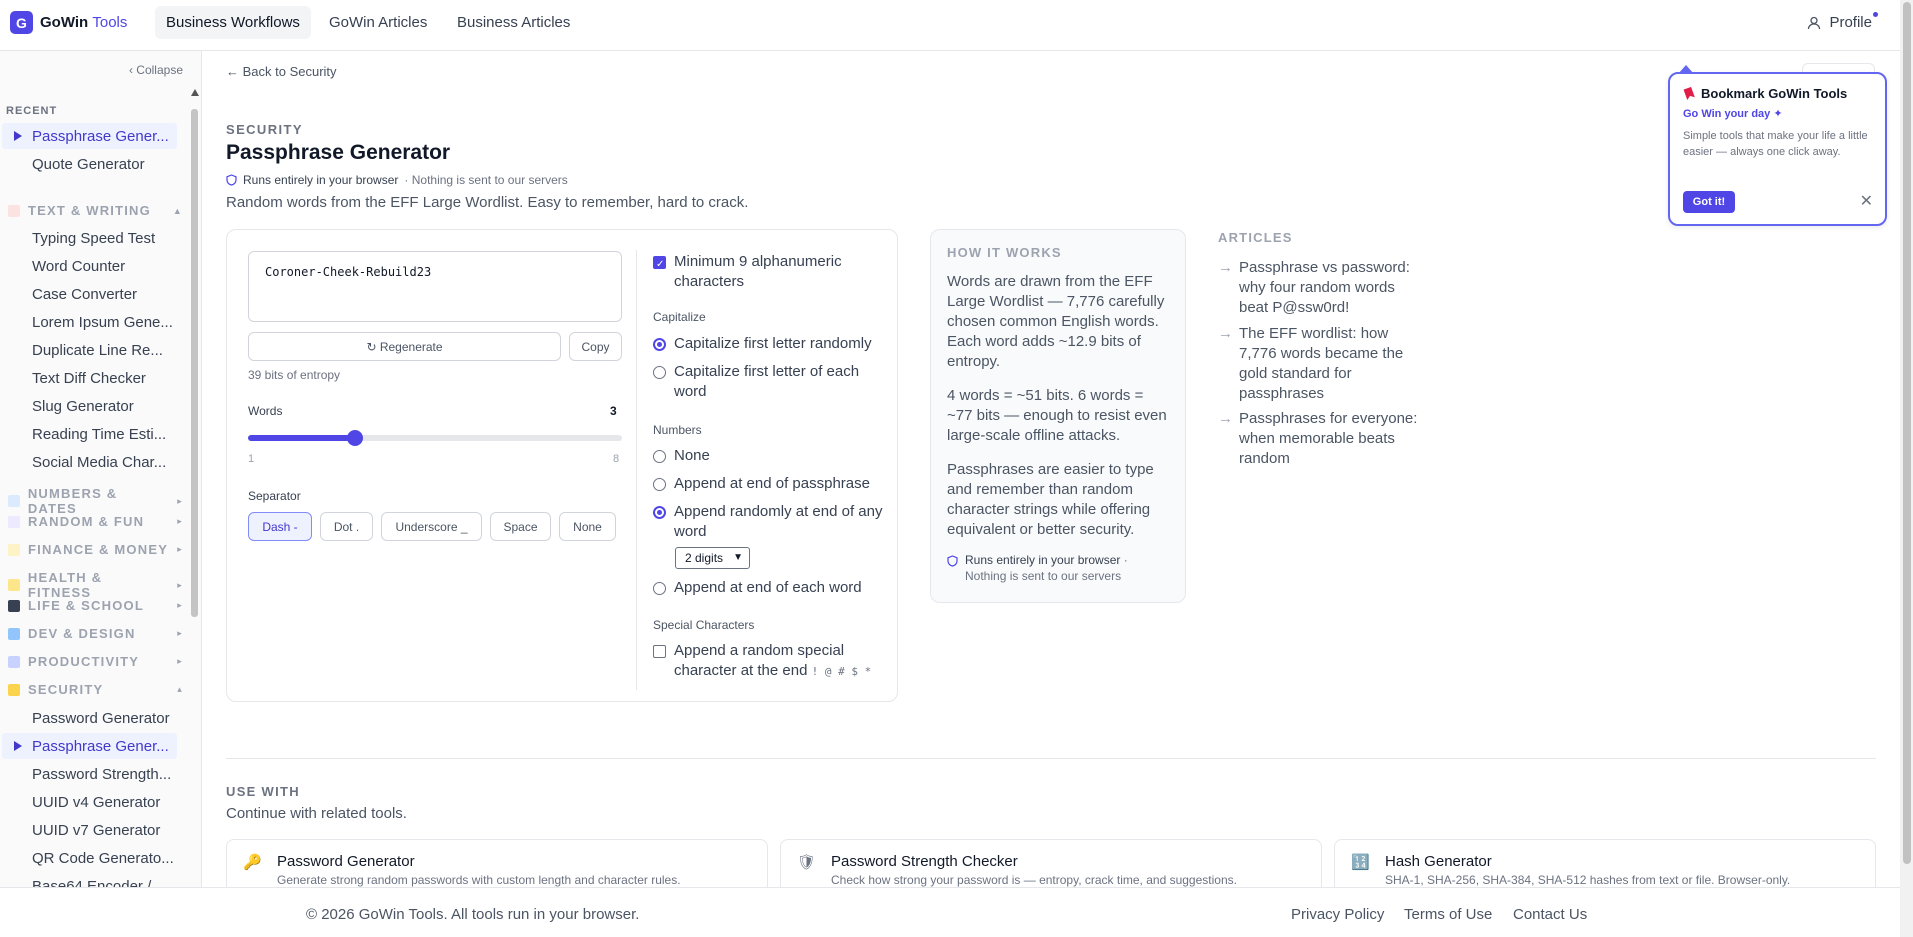  Describe the element at coordinates (89, 294) in the screenshot. I see `sidebar-item-case-converter: Case Converter` at that location.